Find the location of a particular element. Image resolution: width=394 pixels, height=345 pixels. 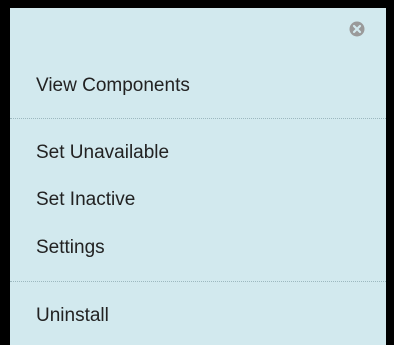

menu-item-view-components: View Components is located at coordinates (113, 86).